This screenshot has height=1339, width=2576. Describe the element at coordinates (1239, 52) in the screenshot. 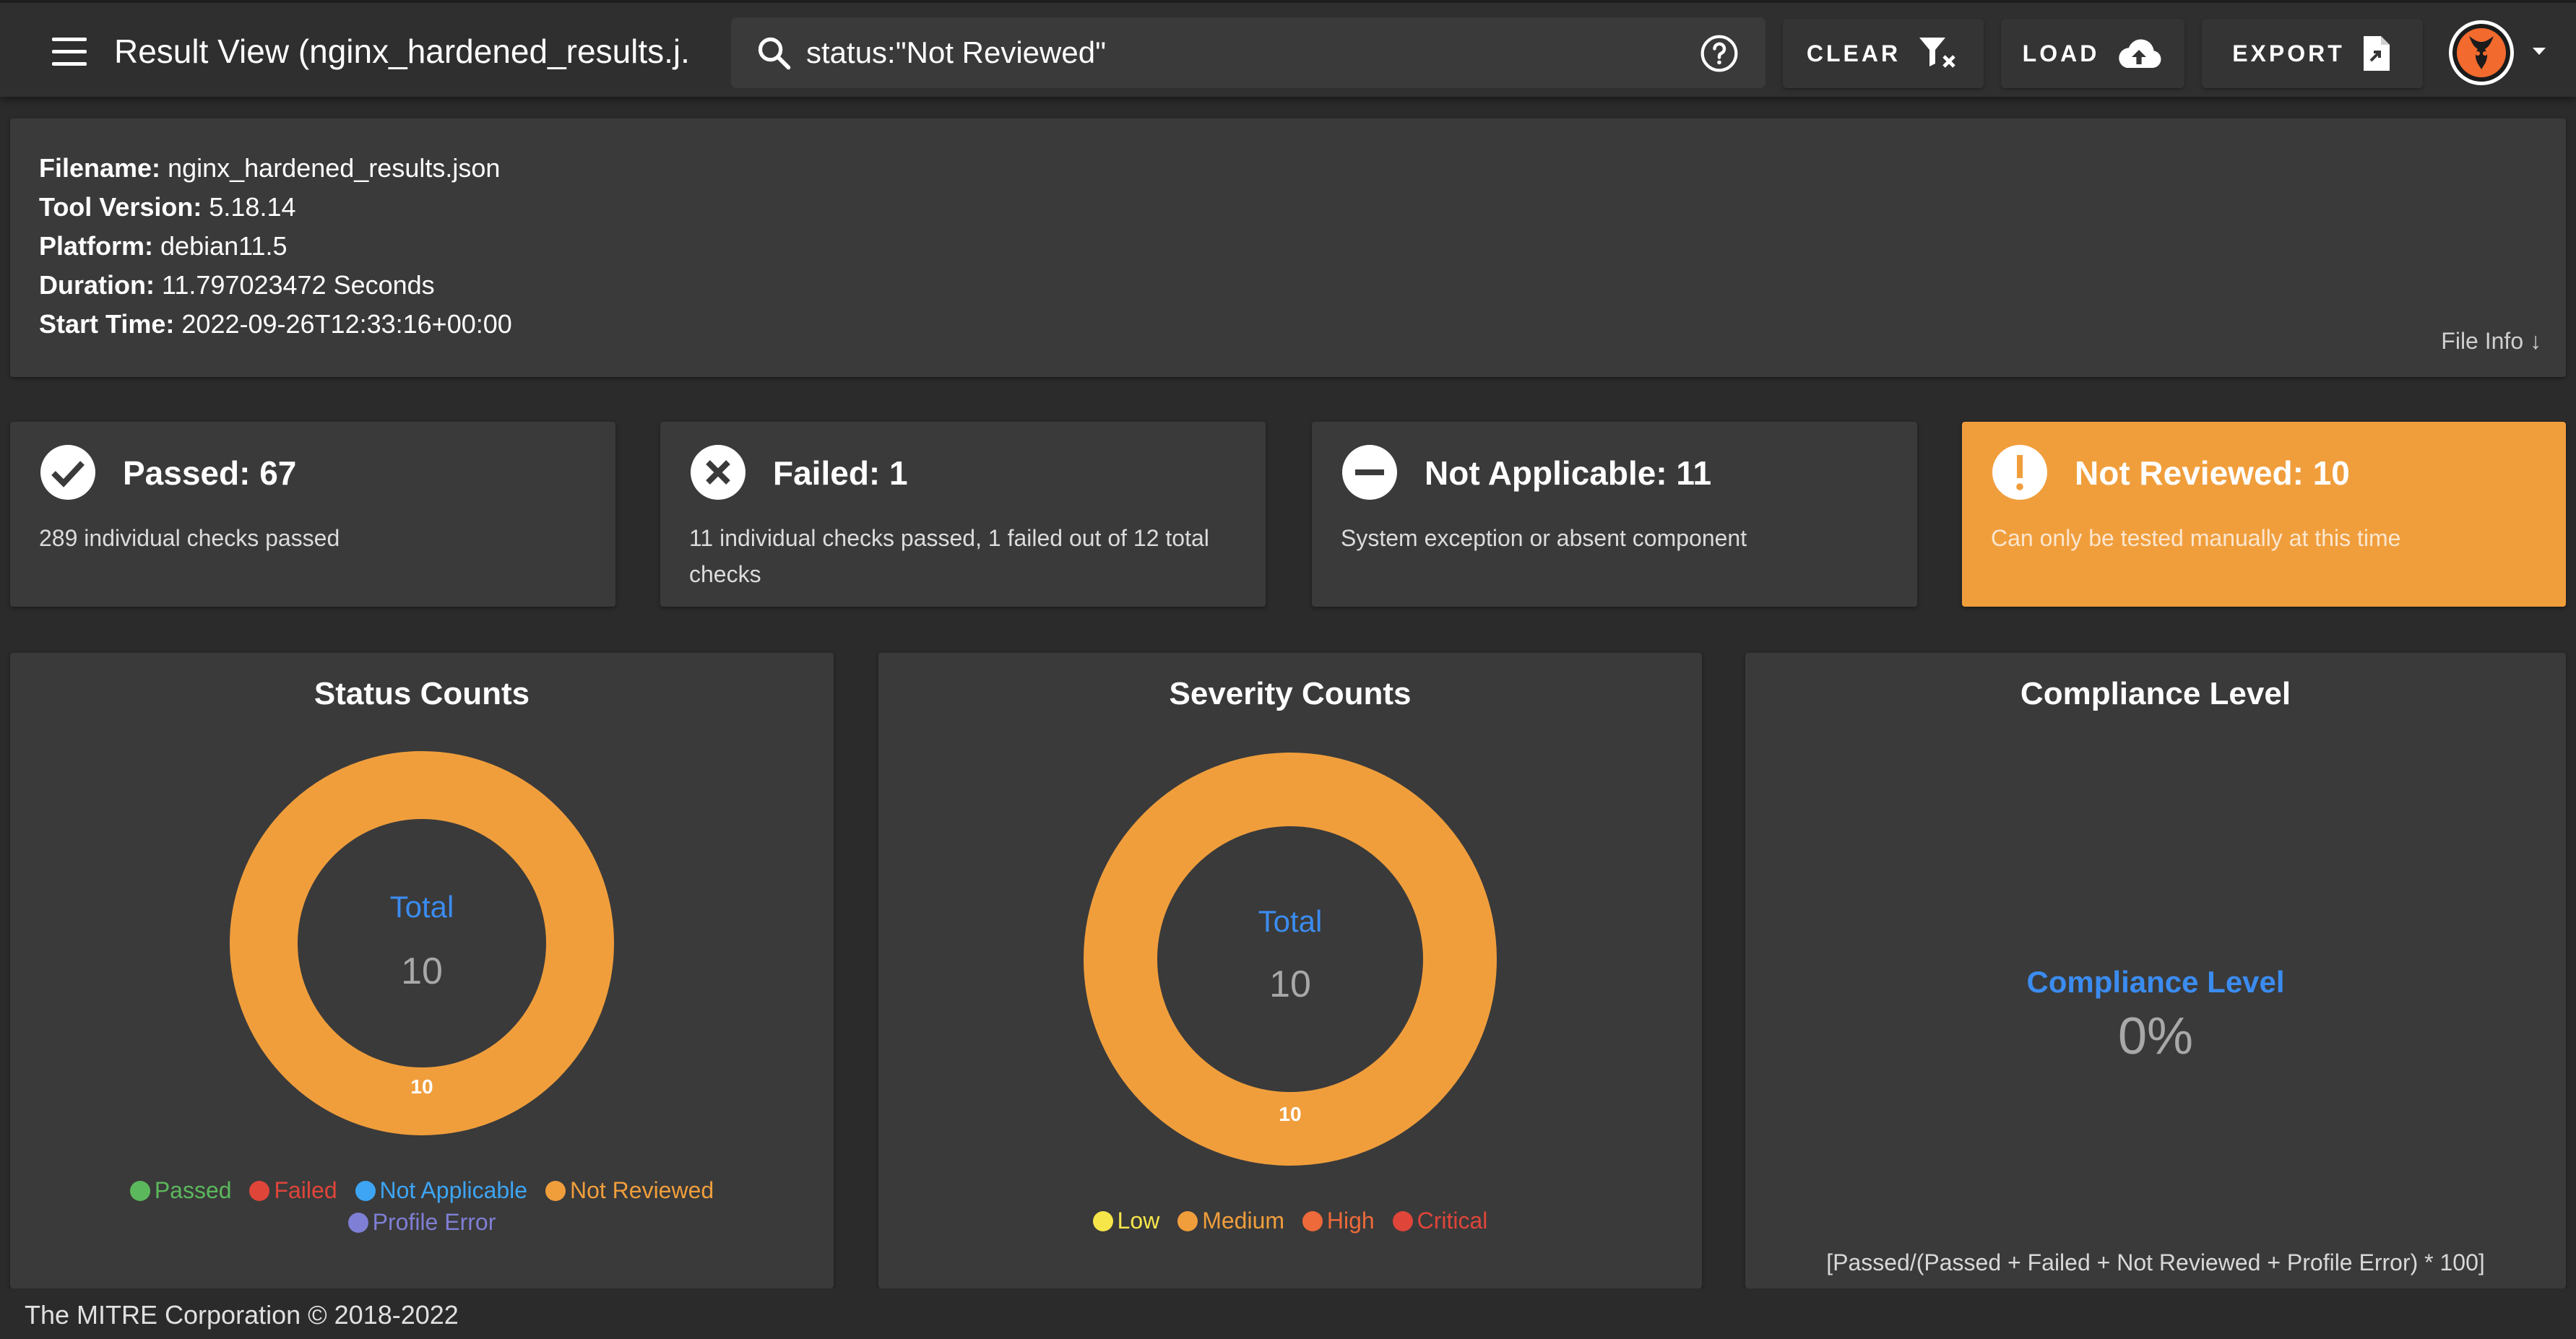

I see `search-input` at that location.